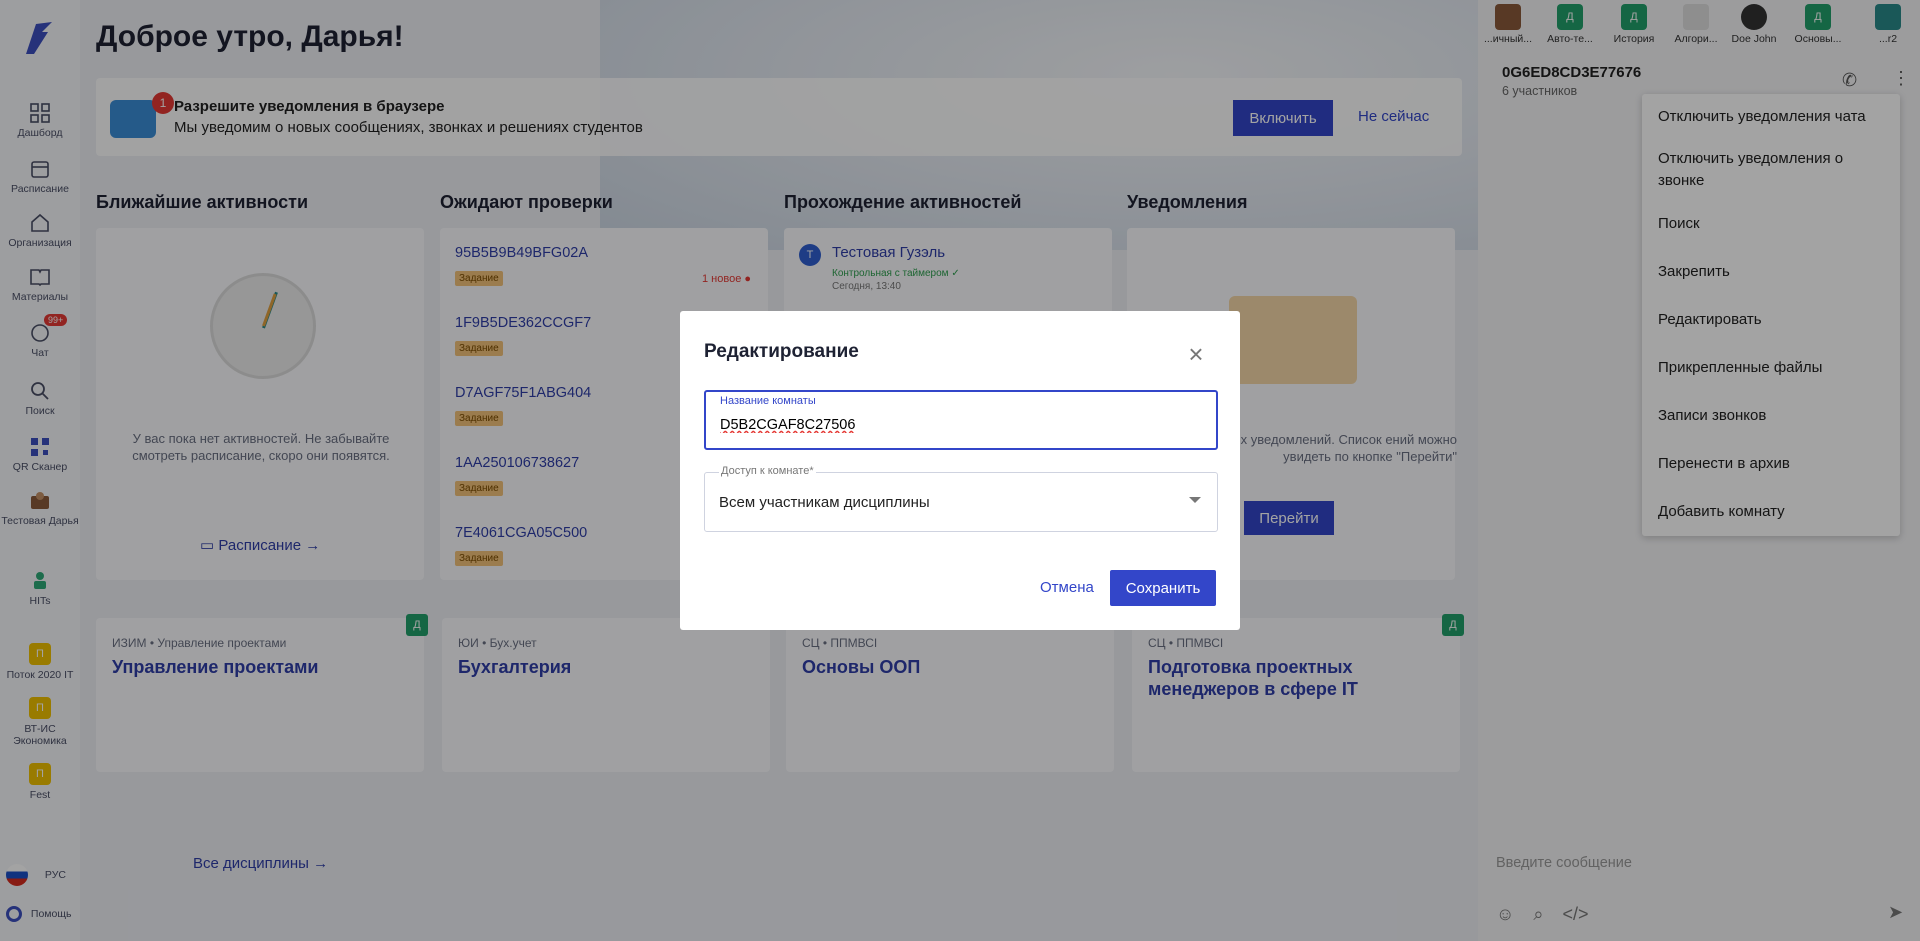  I want to click on room-name-field: Название комнаты, so click(961, 420).